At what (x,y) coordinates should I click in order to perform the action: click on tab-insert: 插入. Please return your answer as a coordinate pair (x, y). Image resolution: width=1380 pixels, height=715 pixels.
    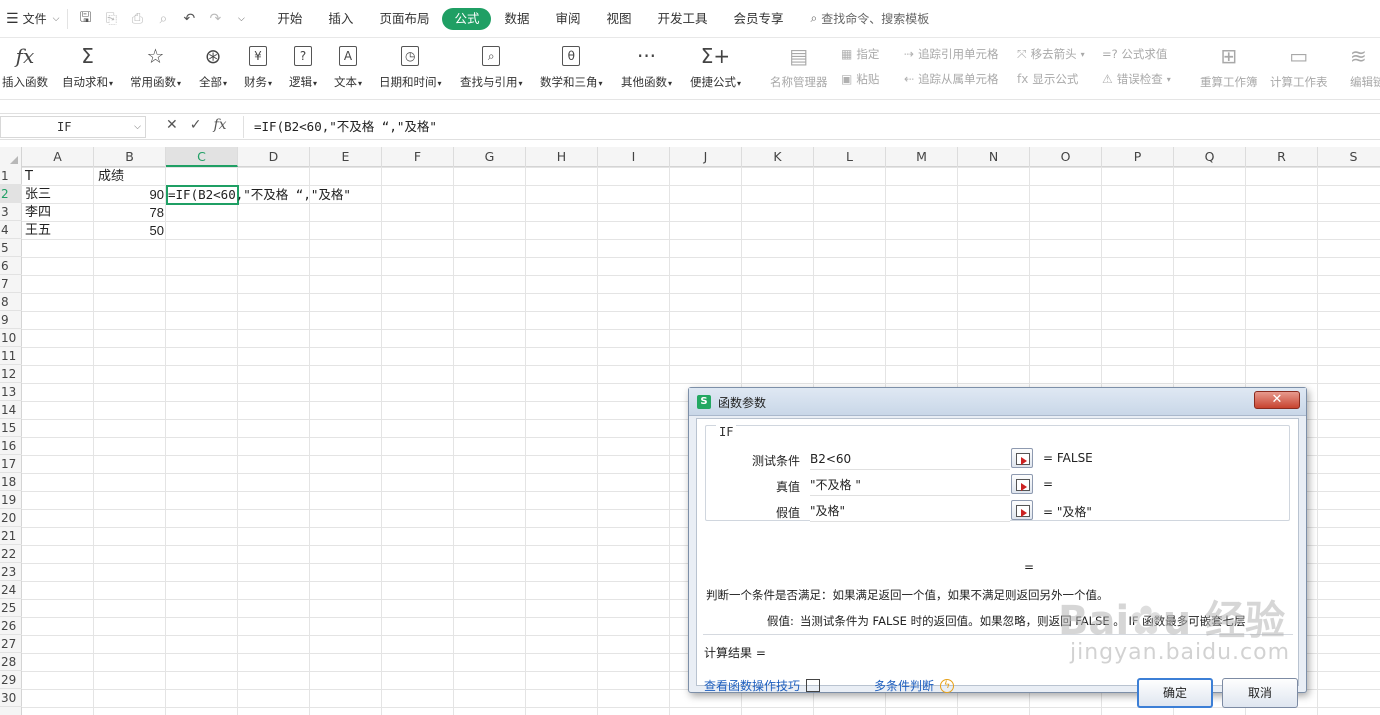
    Looking at the image, I should click on (340, 19).